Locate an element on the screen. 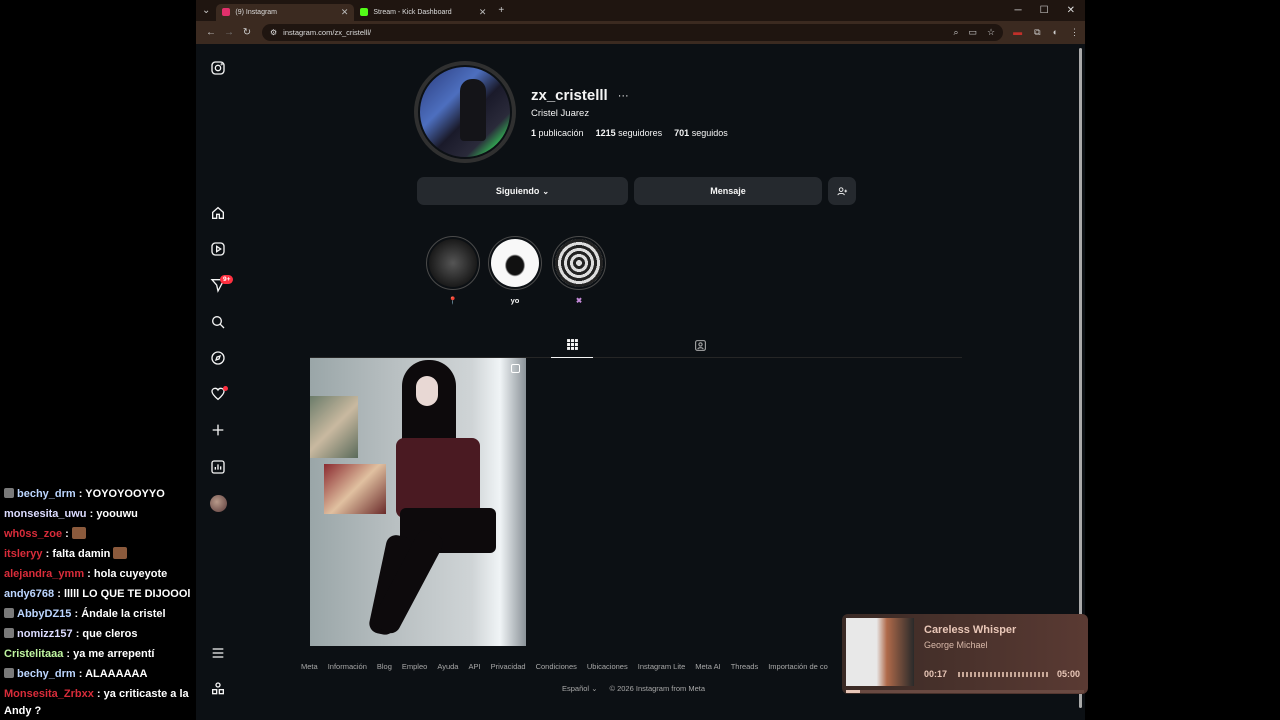 The image size is (1280, 720). footer-link: Información is located at coordinates (347, 666).